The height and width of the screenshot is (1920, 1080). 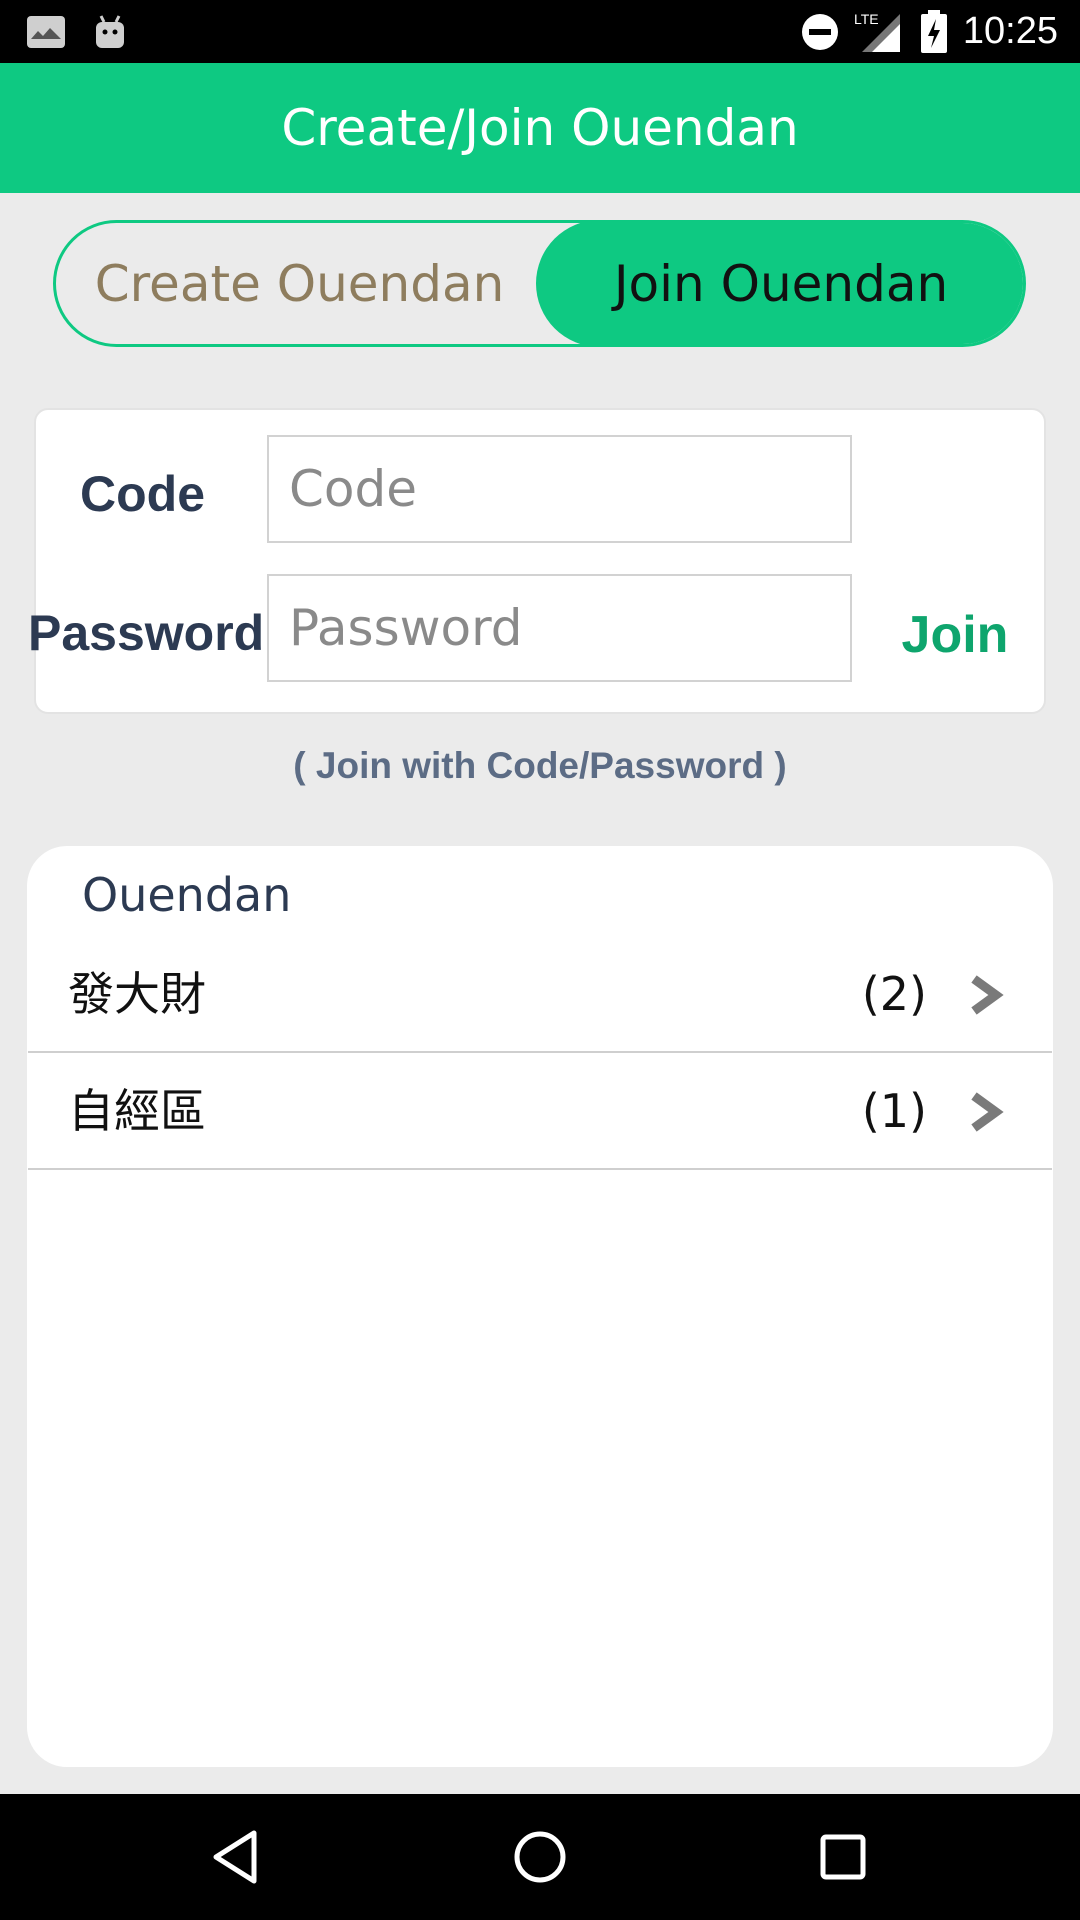 What do you see at coordinates (1010, 31) in the screenshot?
I see `status-time: 10:25` at bounding box center [1010, 31].